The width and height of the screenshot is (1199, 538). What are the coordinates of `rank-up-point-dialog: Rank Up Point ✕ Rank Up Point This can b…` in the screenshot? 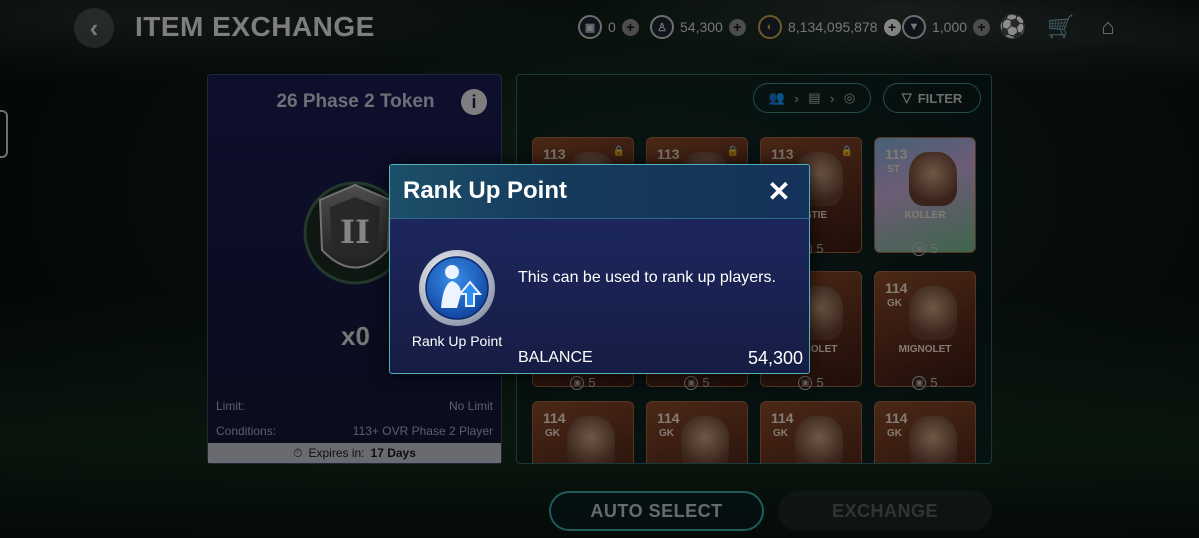 It's located at (599, 269).